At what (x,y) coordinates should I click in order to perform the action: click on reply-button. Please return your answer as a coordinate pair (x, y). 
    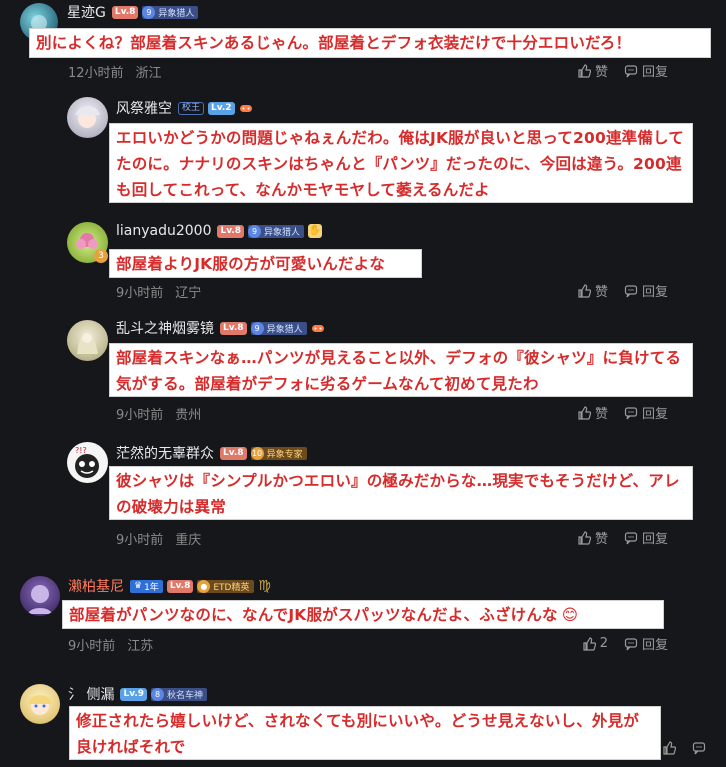
    Looking at the image, I should click on (699, 748).